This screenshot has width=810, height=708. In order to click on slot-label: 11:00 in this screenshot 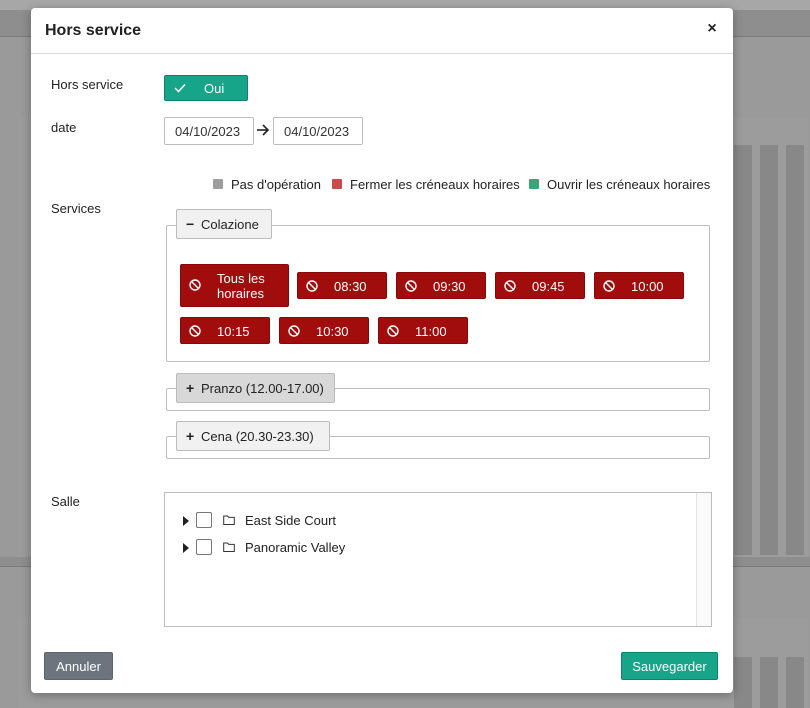, I will do `click(431, 331)`.